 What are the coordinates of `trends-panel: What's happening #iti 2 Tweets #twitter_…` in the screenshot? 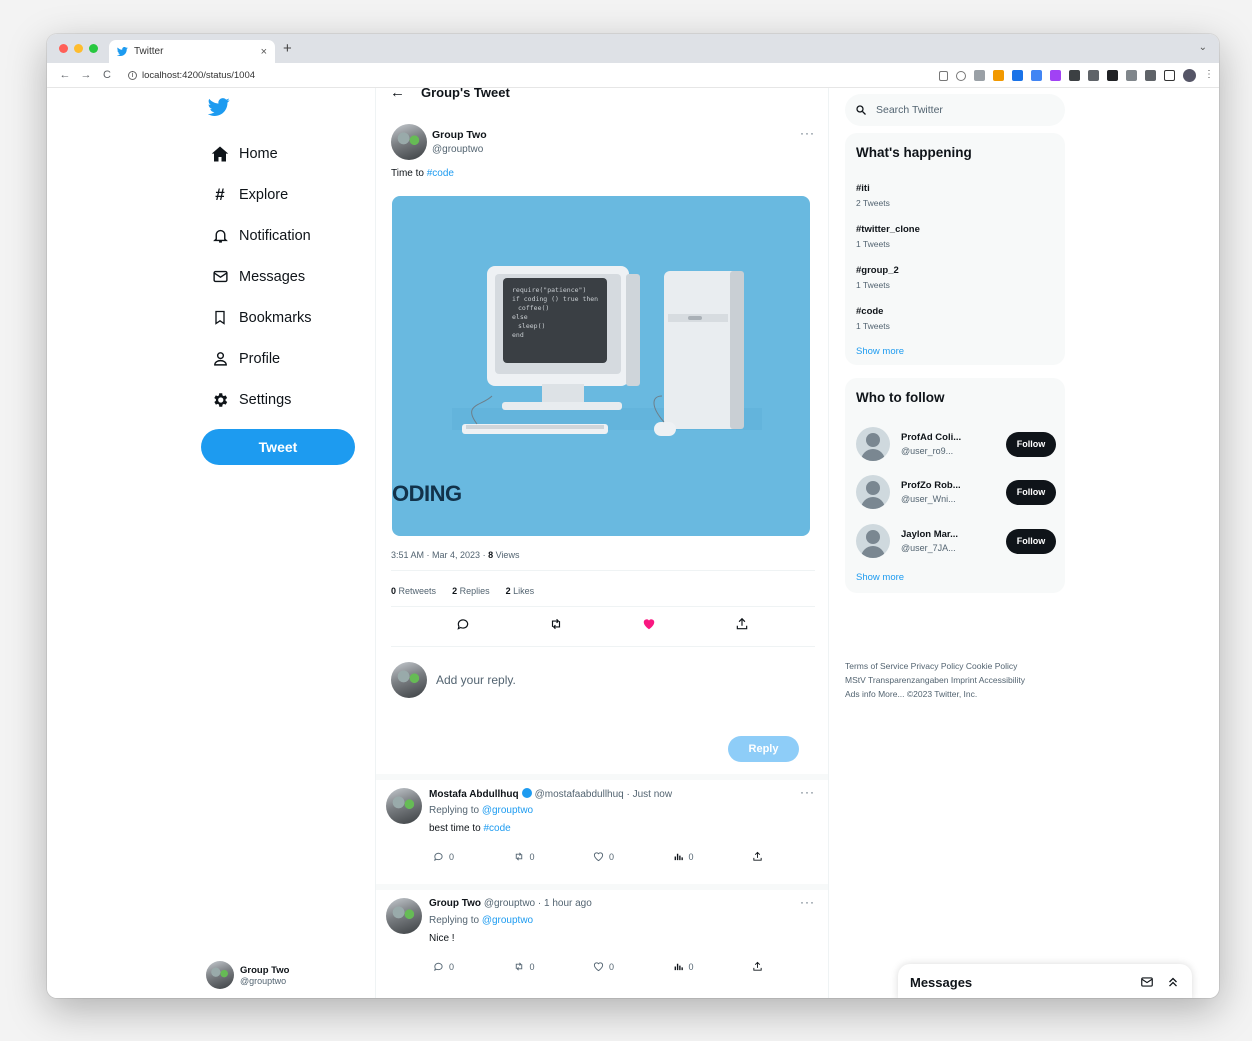 It's located at (955, 249).